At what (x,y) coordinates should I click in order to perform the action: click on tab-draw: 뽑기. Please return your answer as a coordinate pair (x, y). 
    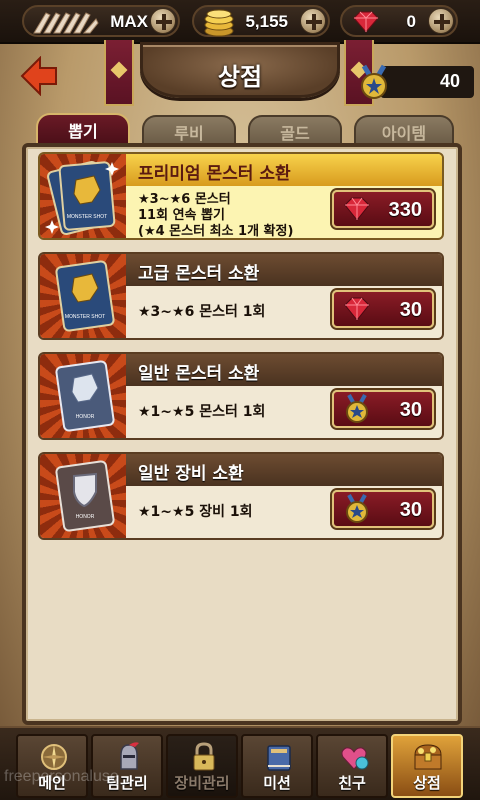
    Looking at the image, I should click on (83, 129).